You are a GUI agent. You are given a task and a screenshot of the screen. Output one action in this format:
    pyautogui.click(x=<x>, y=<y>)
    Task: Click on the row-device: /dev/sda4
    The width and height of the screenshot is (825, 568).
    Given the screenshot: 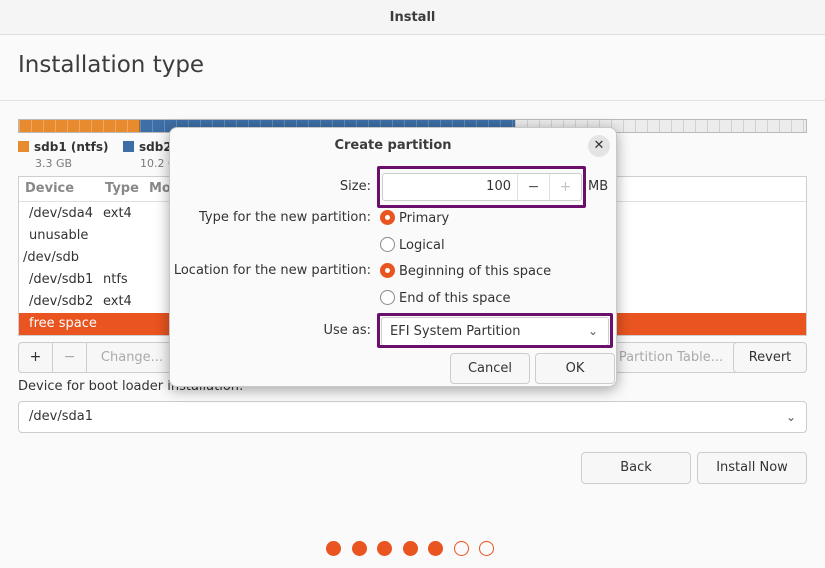 What is the action you would take?
    pyautogui.click(x=61, y=213)
    